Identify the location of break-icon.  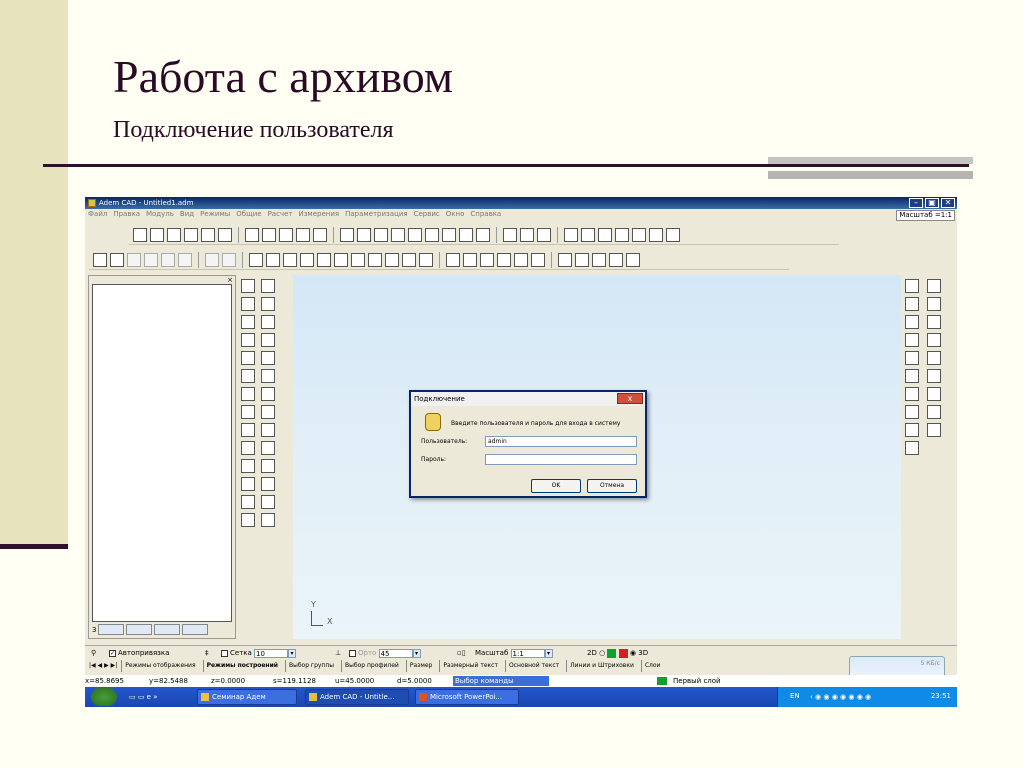
(912, 412).